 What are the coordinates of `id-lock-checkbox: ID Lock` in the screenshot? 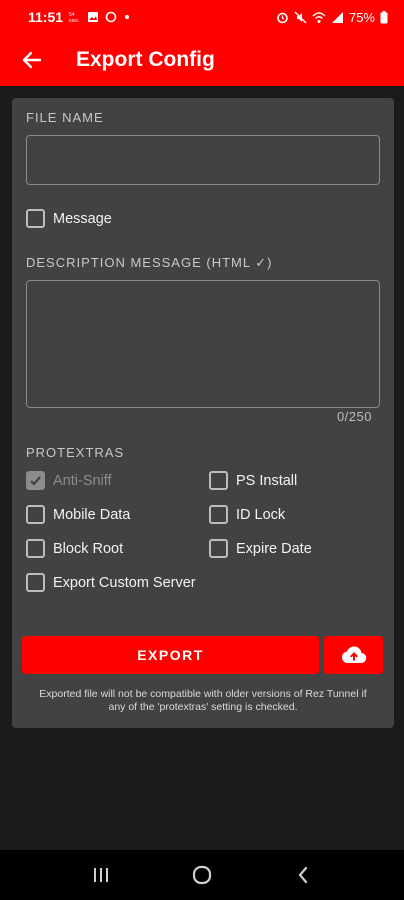 It's located at (247, 514).